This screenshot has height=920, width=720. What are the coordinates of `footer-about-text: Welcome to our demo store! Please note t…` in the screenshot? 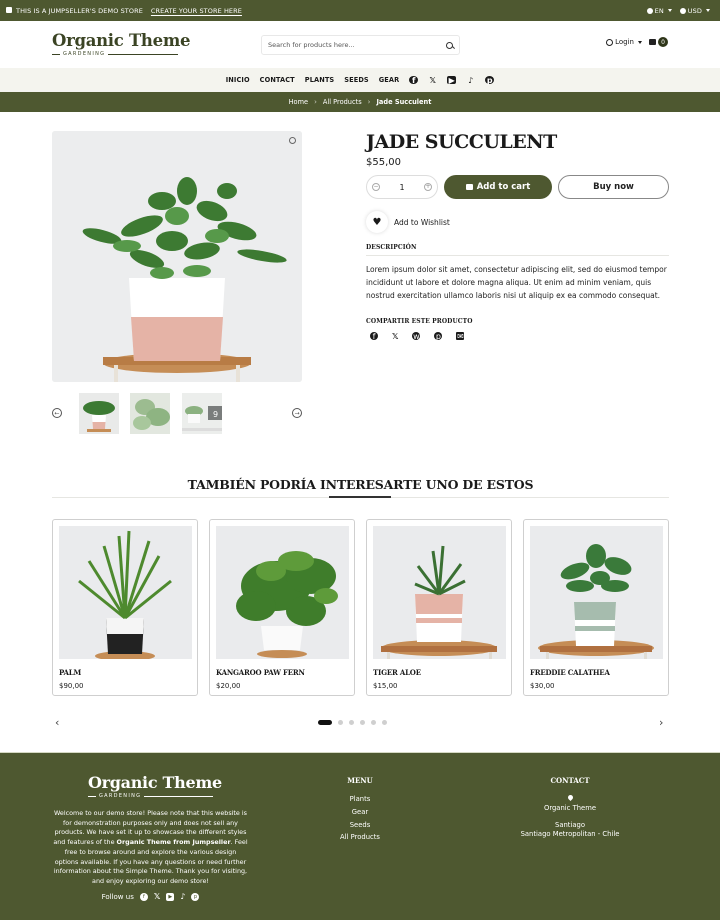 It's located at (150, 847).